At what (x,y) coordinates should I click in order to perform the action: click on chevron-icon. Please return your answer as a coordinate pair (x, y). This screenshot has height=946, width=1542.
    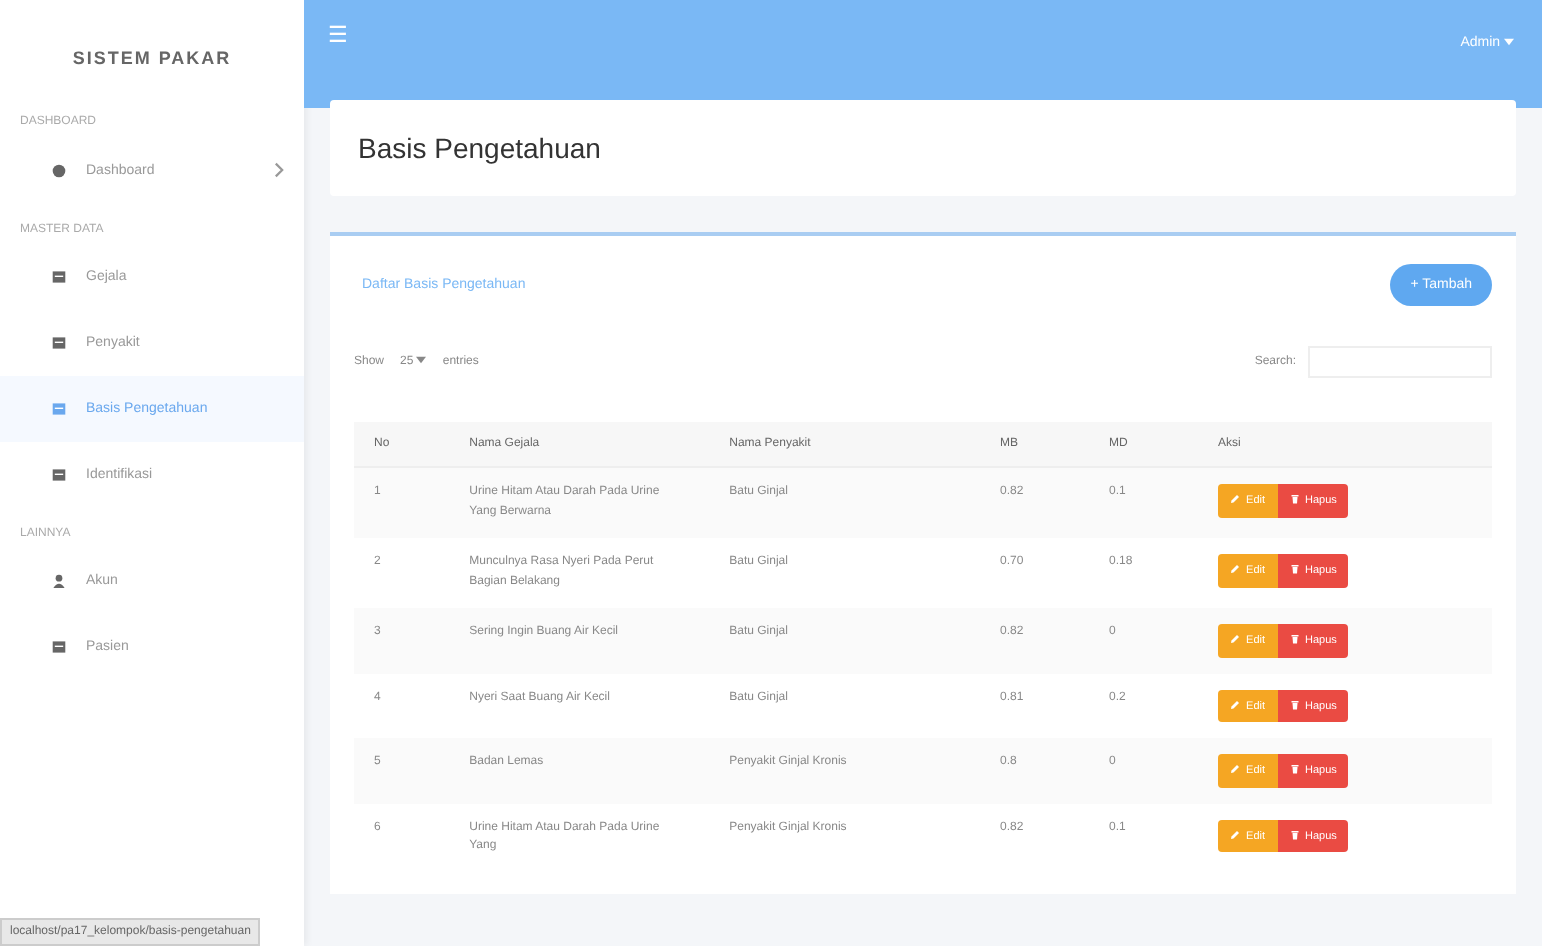
    Looking at the image, I should click on (279, 170).